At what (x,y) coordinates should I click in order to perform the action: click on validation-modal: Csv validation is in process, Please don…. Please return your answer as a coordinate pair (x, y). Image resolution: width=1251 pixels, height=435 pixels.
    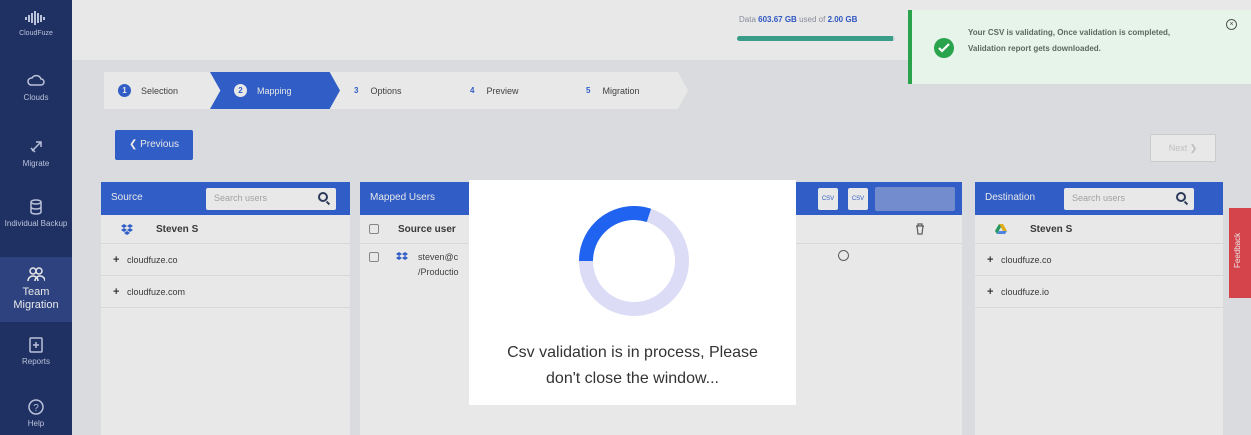
    Looking at the image, I should click on (632, 292).